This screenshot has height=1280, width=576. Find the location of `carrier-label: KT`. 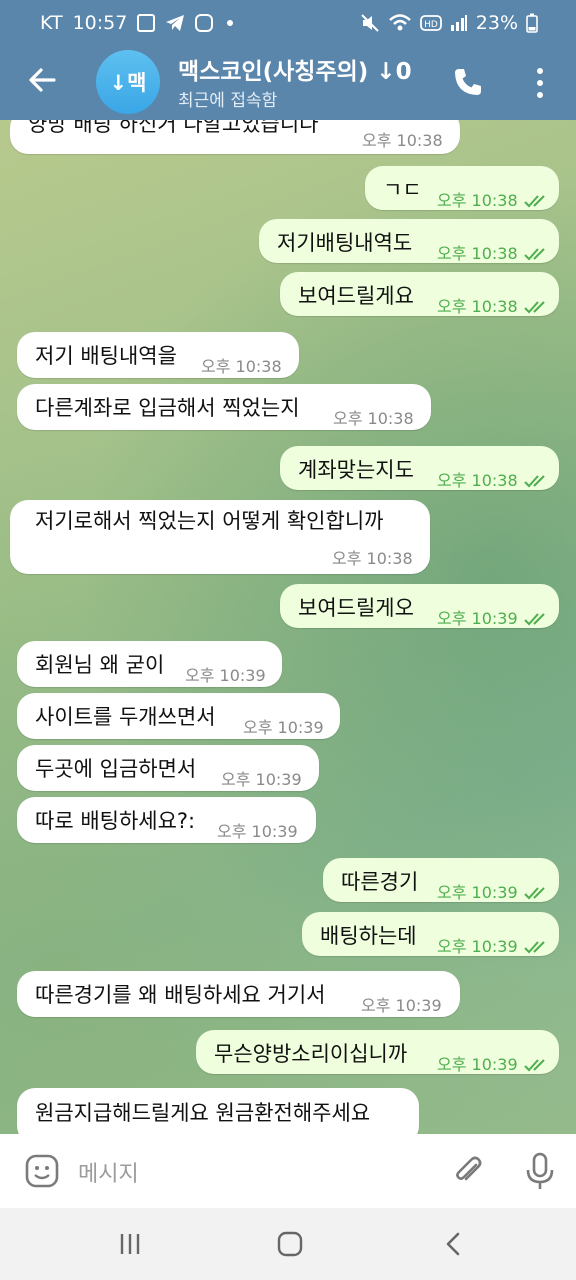

carrier-label: KT is located at coordinates (51, 23).